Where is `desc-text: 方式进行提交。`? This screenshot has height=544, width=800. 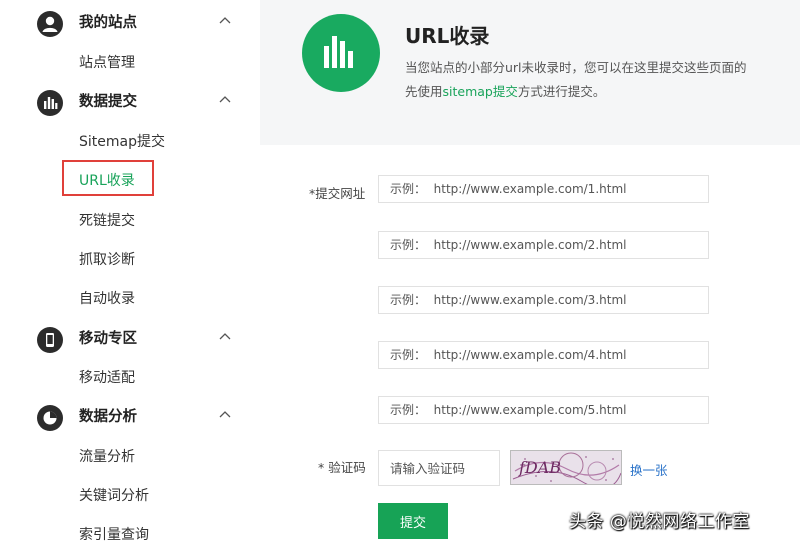 desc-text: 方式进行提交。 is located at coordinates (561, 91).